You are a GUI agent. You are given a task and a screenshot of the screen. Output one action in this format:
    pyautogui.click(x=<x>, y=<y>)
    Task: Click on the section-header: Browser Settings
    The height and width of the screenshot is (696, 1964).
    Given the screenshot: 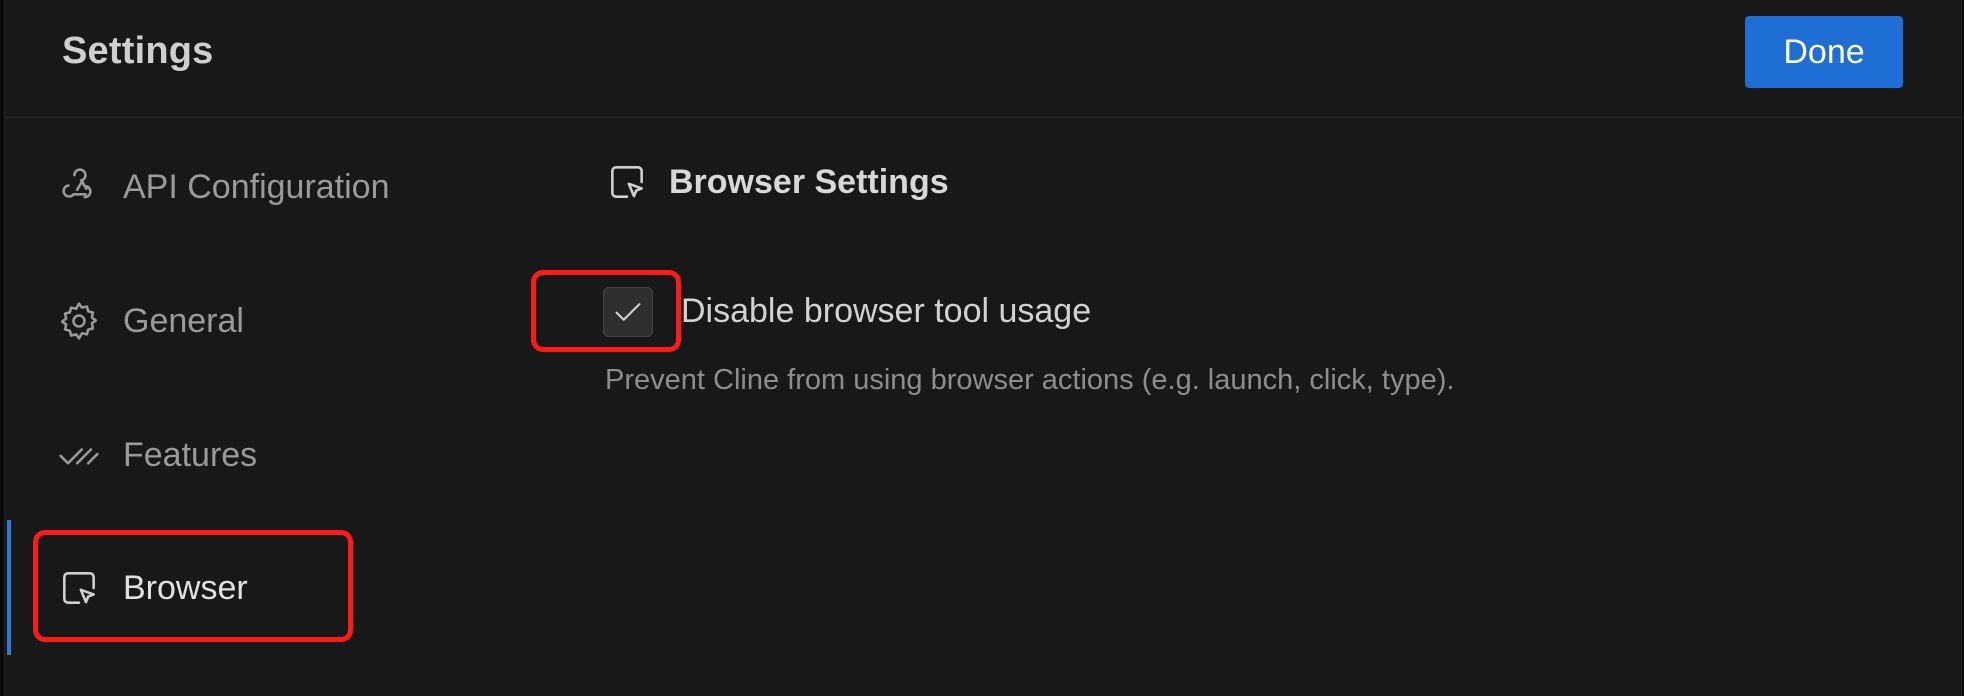 What is the action you would take?
    pyautogui.click(x=777, y=182)
    